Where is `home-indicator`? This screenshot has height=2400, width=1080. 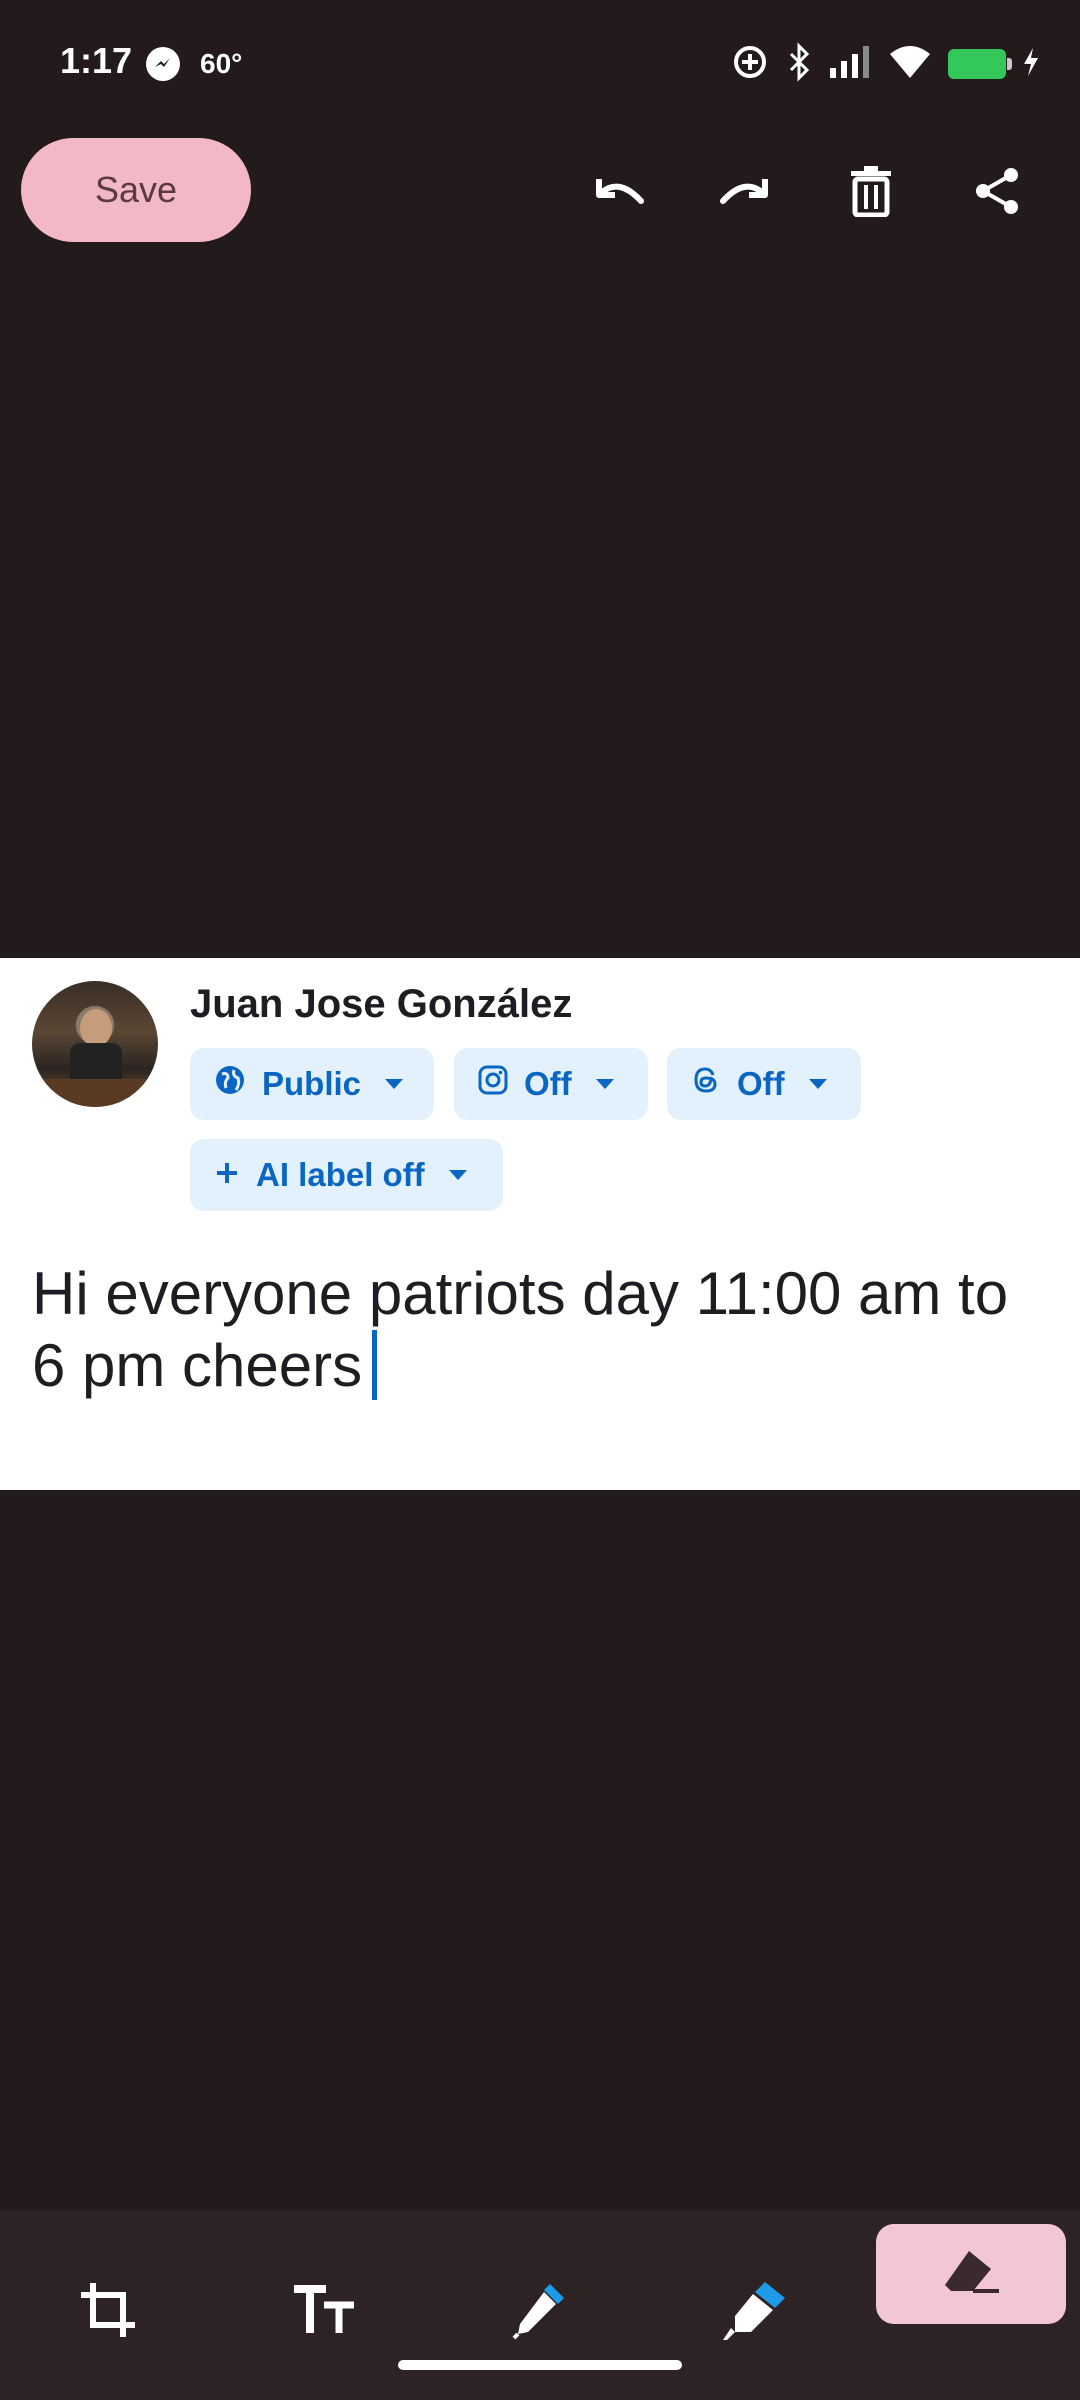
home-indicator is located at coordinates (540, 2365).